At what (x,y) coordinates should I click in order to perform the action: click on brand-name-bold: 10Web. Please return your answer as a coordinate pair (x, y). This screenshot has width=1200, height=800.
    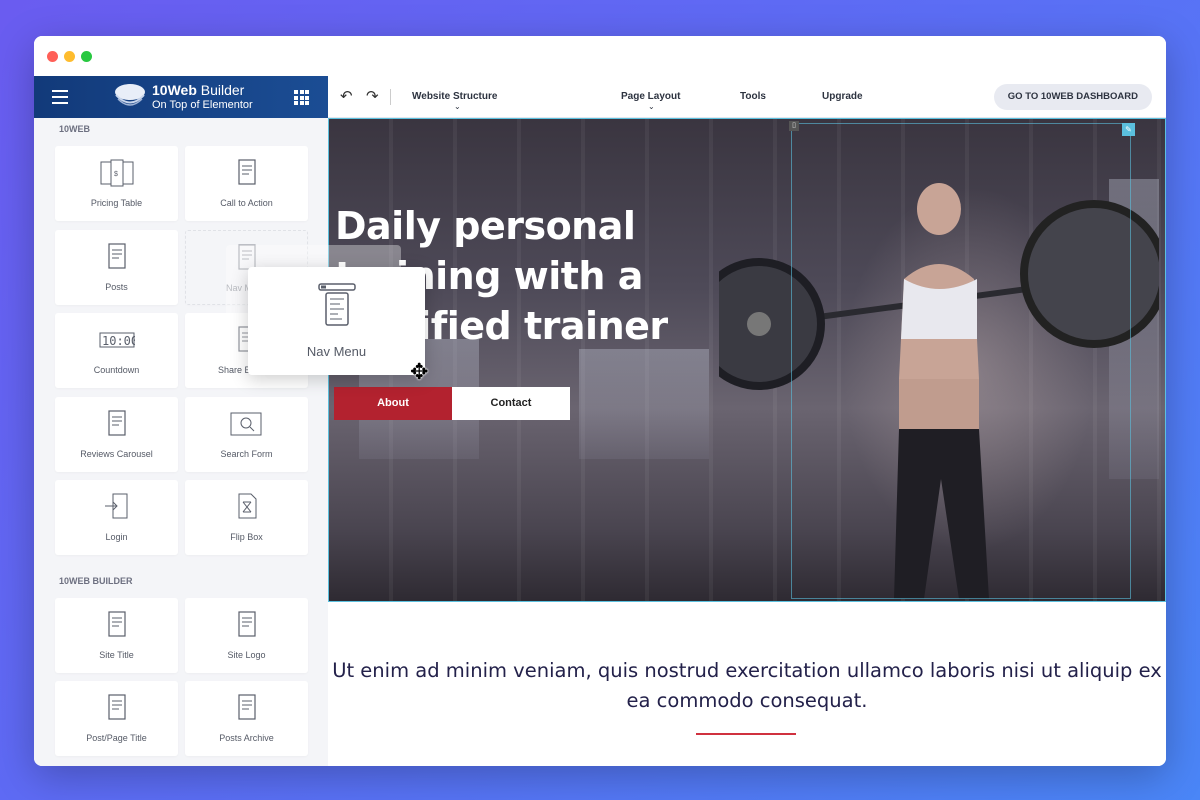
    Looking at the image, I should click on (174, 90).